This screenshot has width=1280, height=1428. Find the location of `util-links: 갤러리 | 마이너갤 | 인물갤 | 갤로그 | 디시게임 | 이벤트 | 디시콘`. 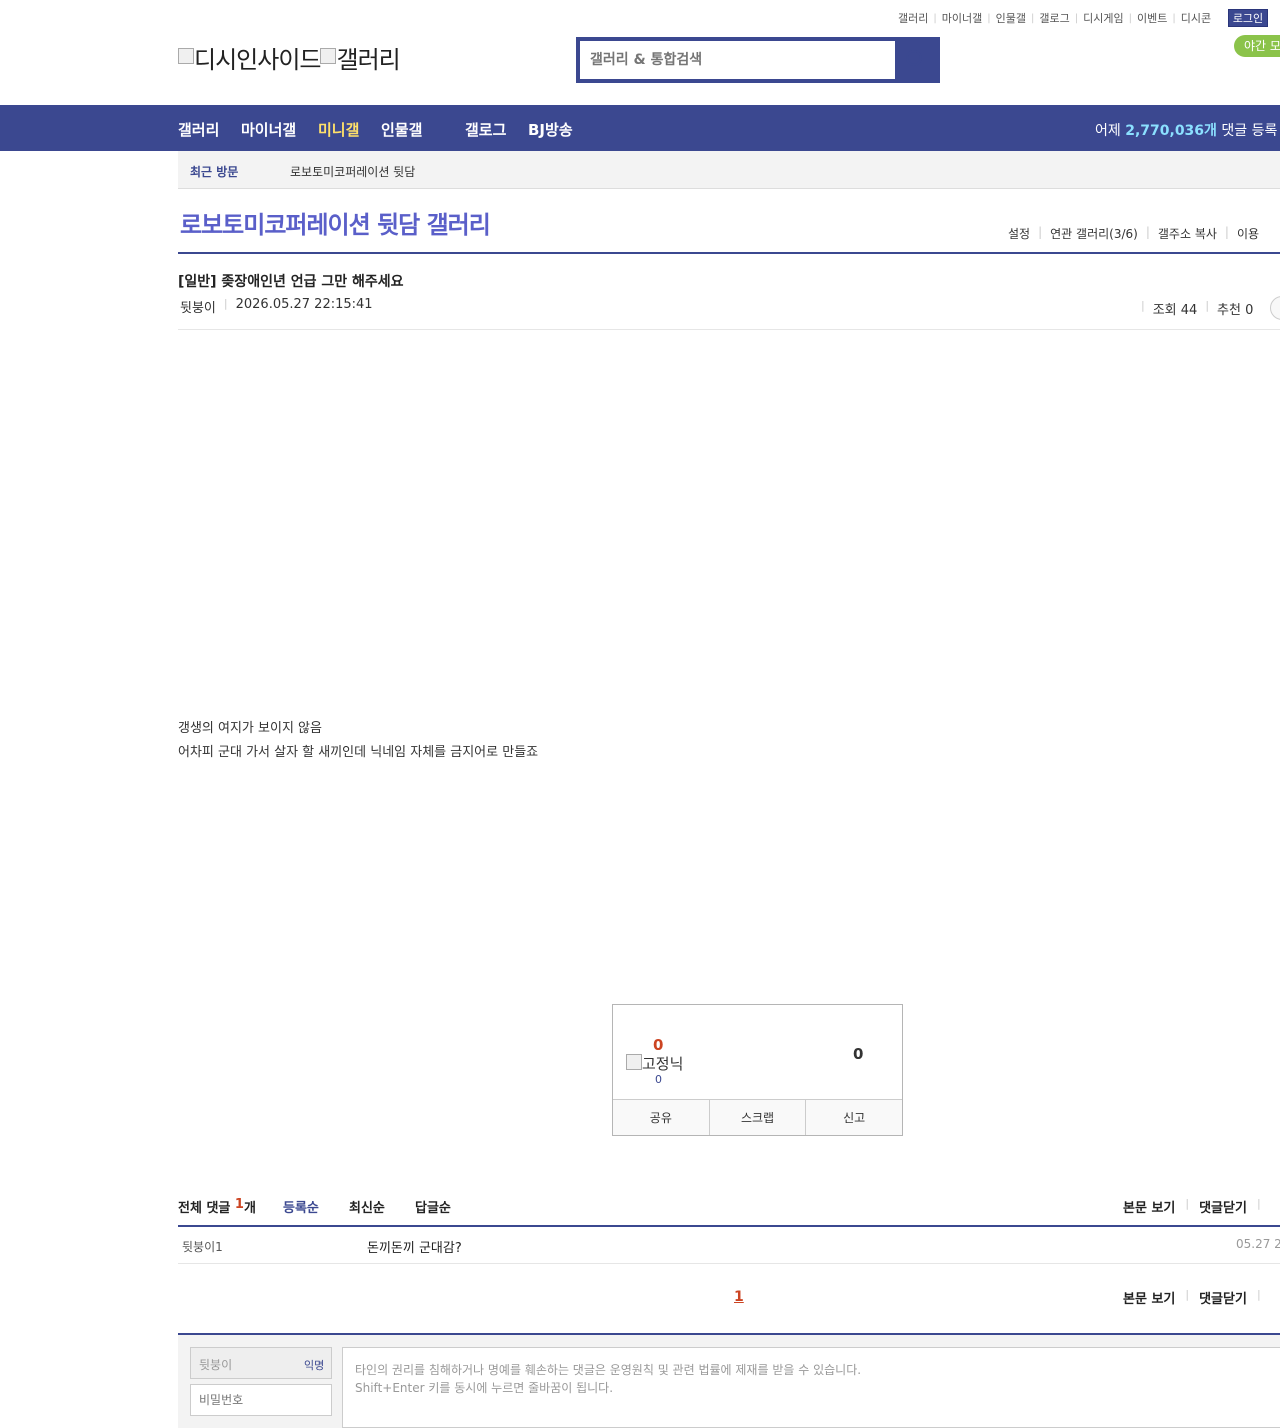

util-links: 갤러리 | 마이너갤 | 인물갤 | 갤로그 | 디시게임 | 이벤트 | 디시콘 is located at coordinates (1054, 18).